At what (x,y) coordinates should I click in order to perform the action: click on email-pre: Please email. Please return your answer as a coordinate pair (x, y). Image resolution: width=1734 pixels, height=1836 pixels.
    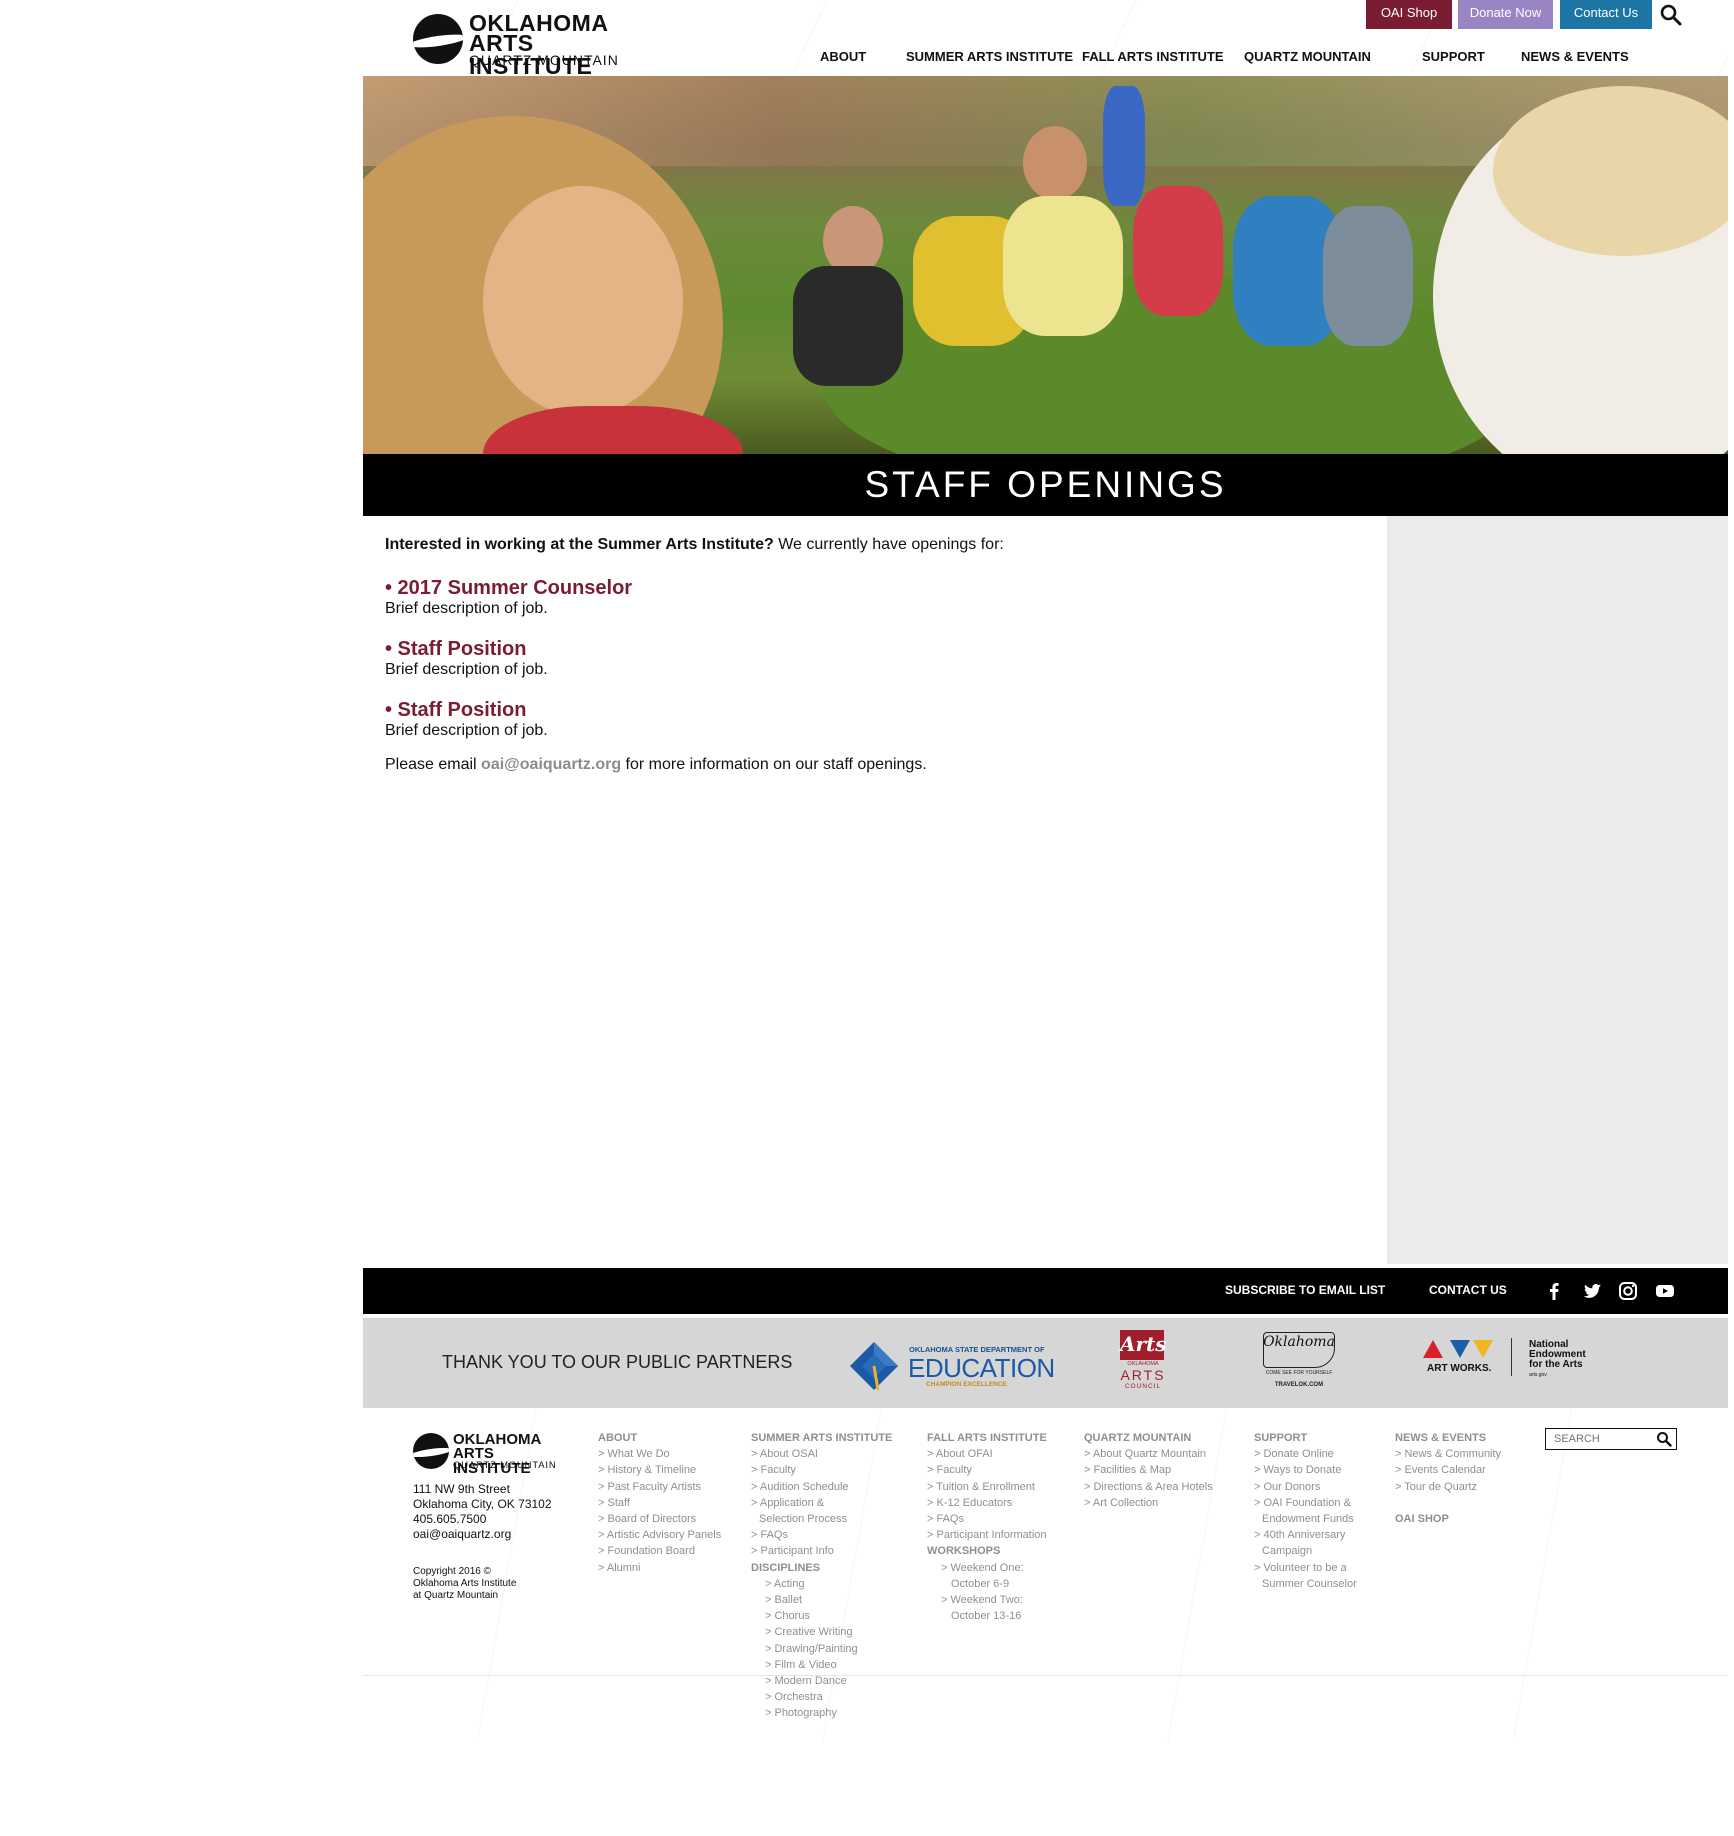
    Looking at the image, I should click on (433, 764).